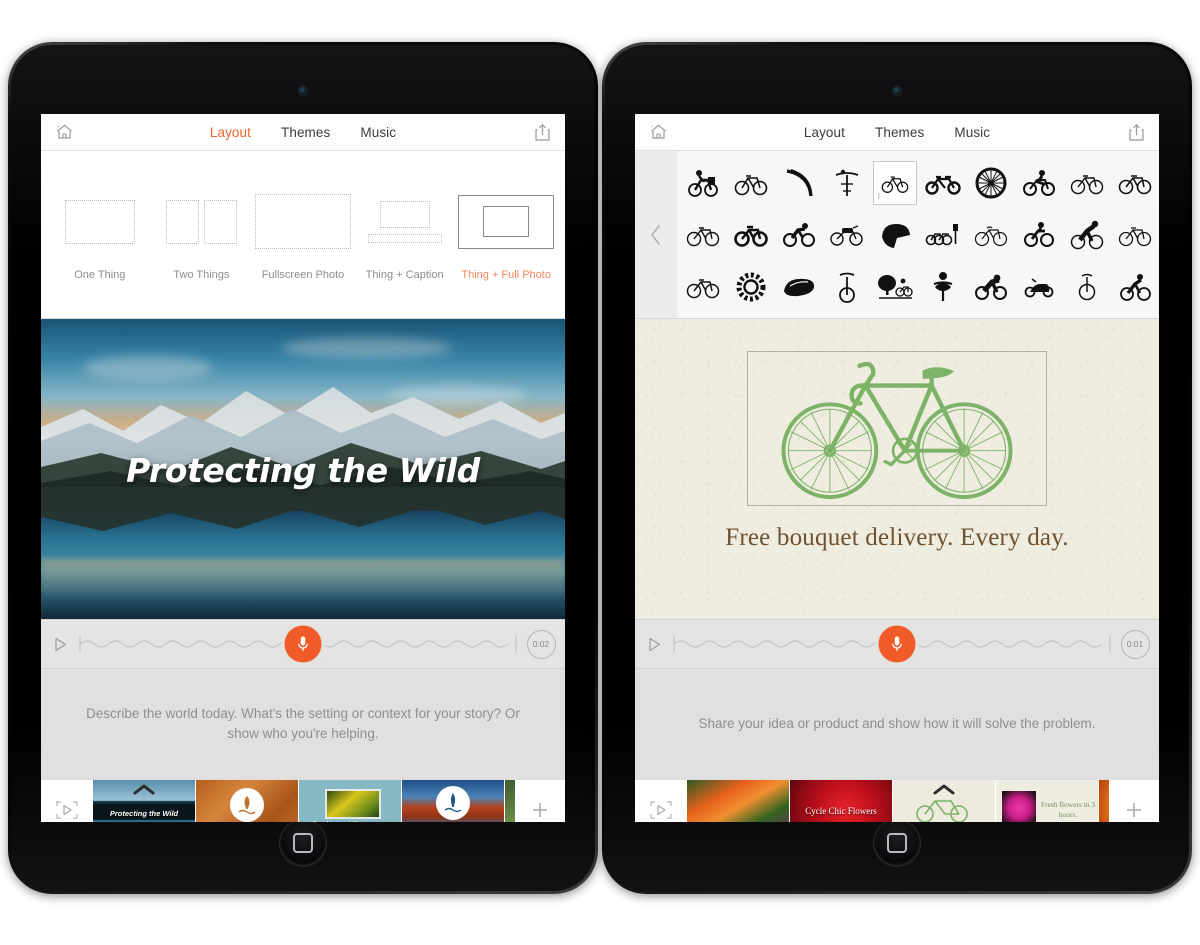 The height and width of the screenshot is (945, 1200). Describe the element at coordinates (350, 820) in the screenshot. I see `thumb-caption: Our Natural Resources` at that location.